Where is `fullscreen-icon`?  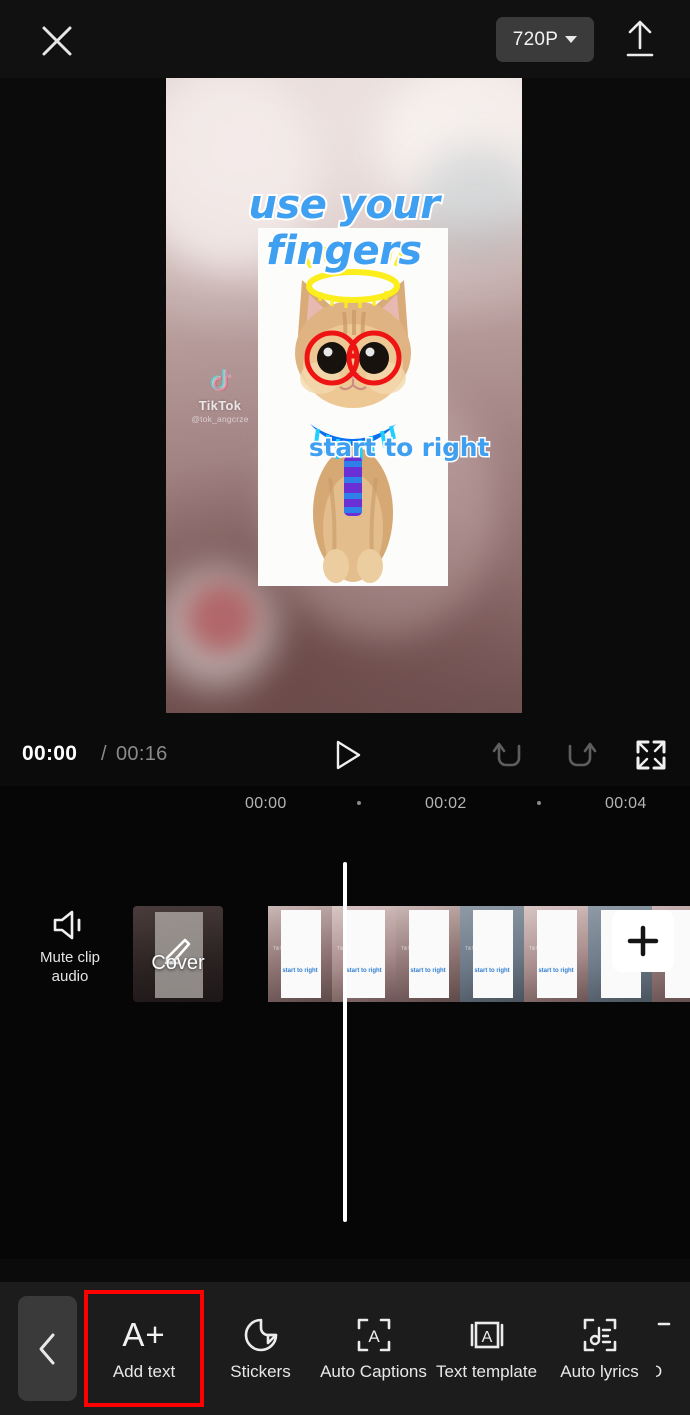
fullscreen-icon is located at coordinates (651, 755).